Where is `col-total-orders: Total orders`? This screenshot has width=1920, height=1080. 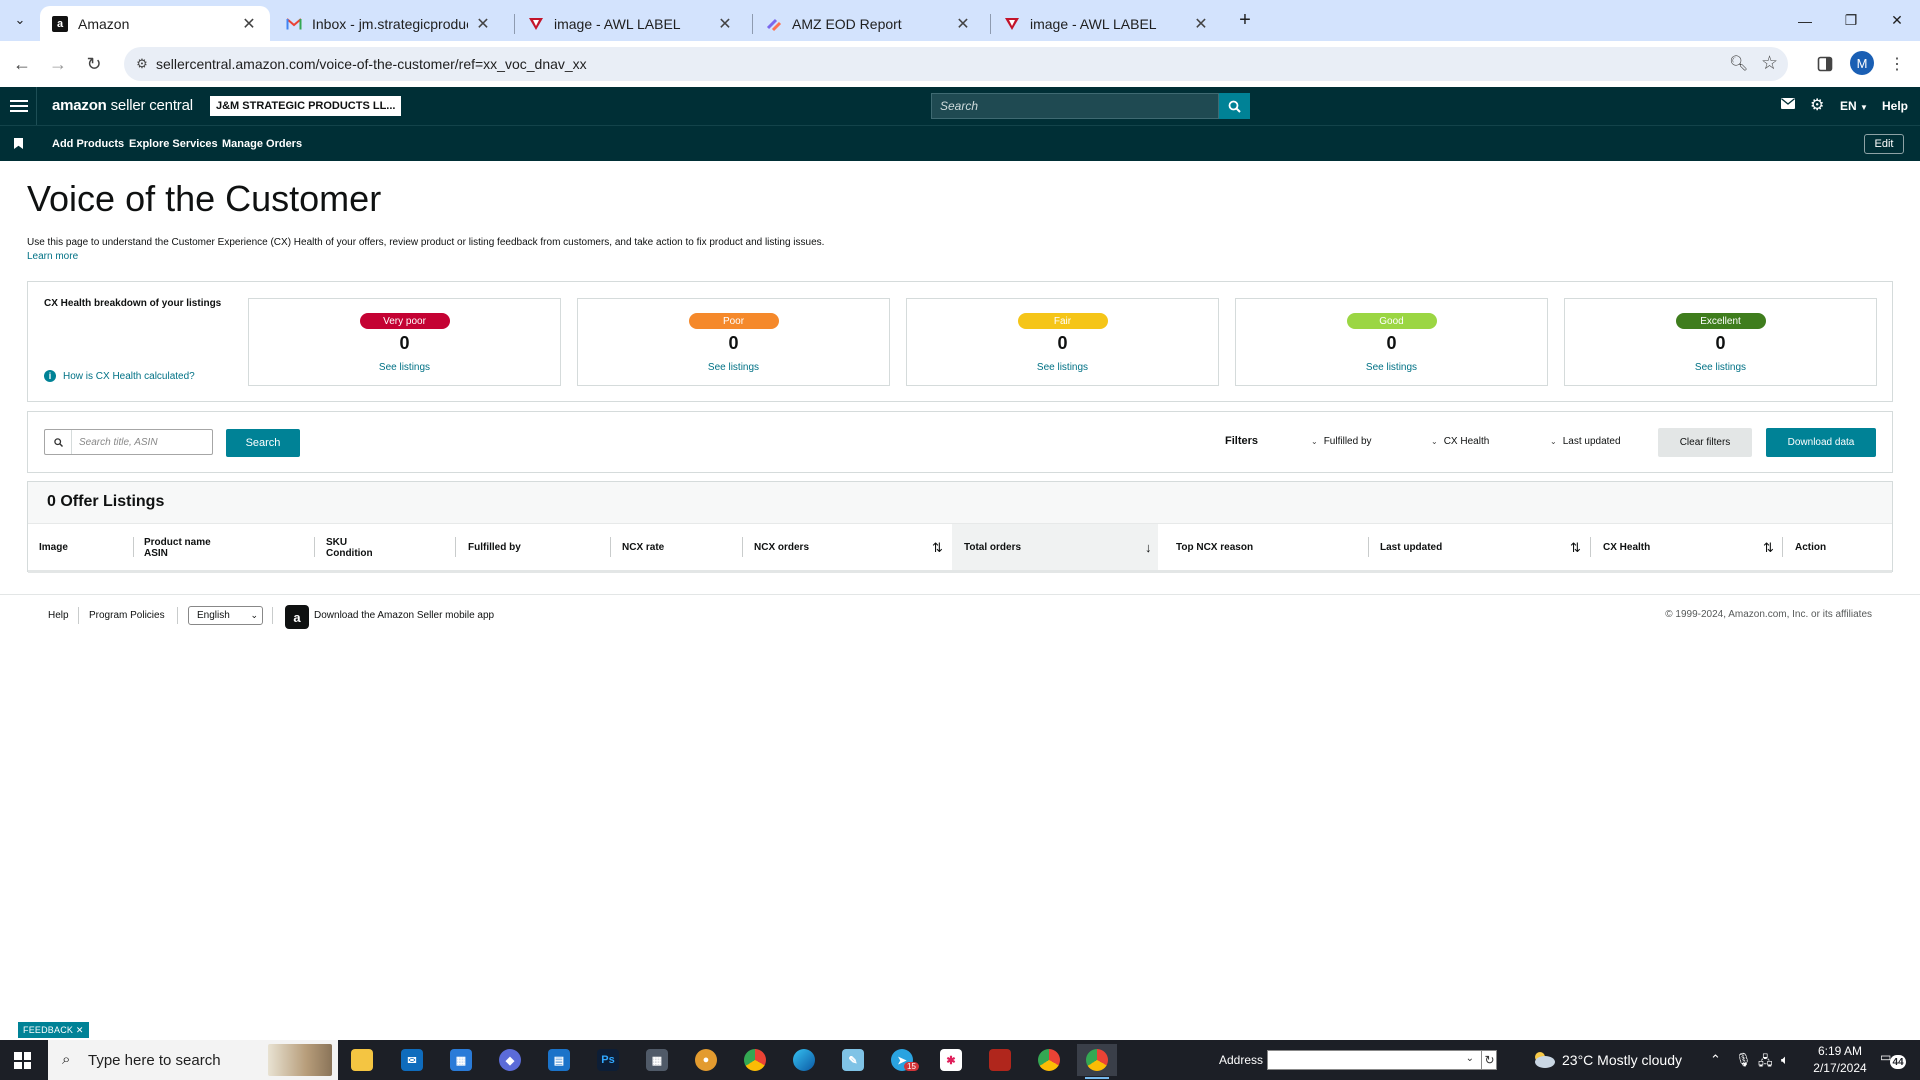
col-total-orders: Total orders is located at coordinates (1055, 547).